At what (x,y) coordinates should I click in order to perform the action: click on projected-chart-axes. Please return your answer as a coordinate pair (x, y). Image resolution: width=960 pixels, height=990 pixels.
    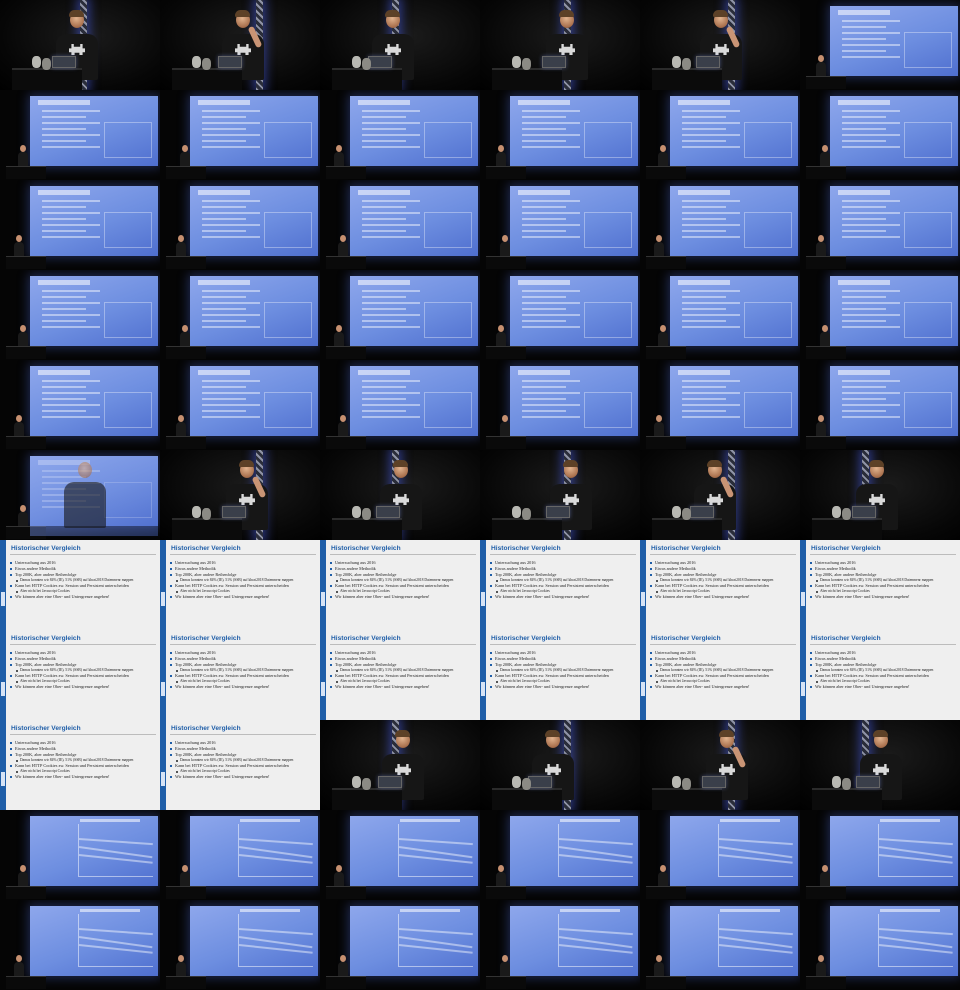
    Looking at the image, I should click on (595, 940).